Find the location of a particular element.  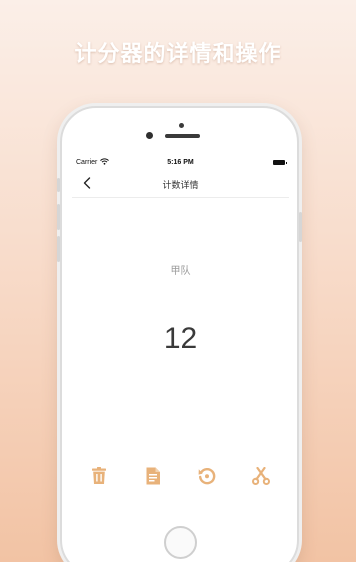

reset-icon is located at coordinates (207, 476).